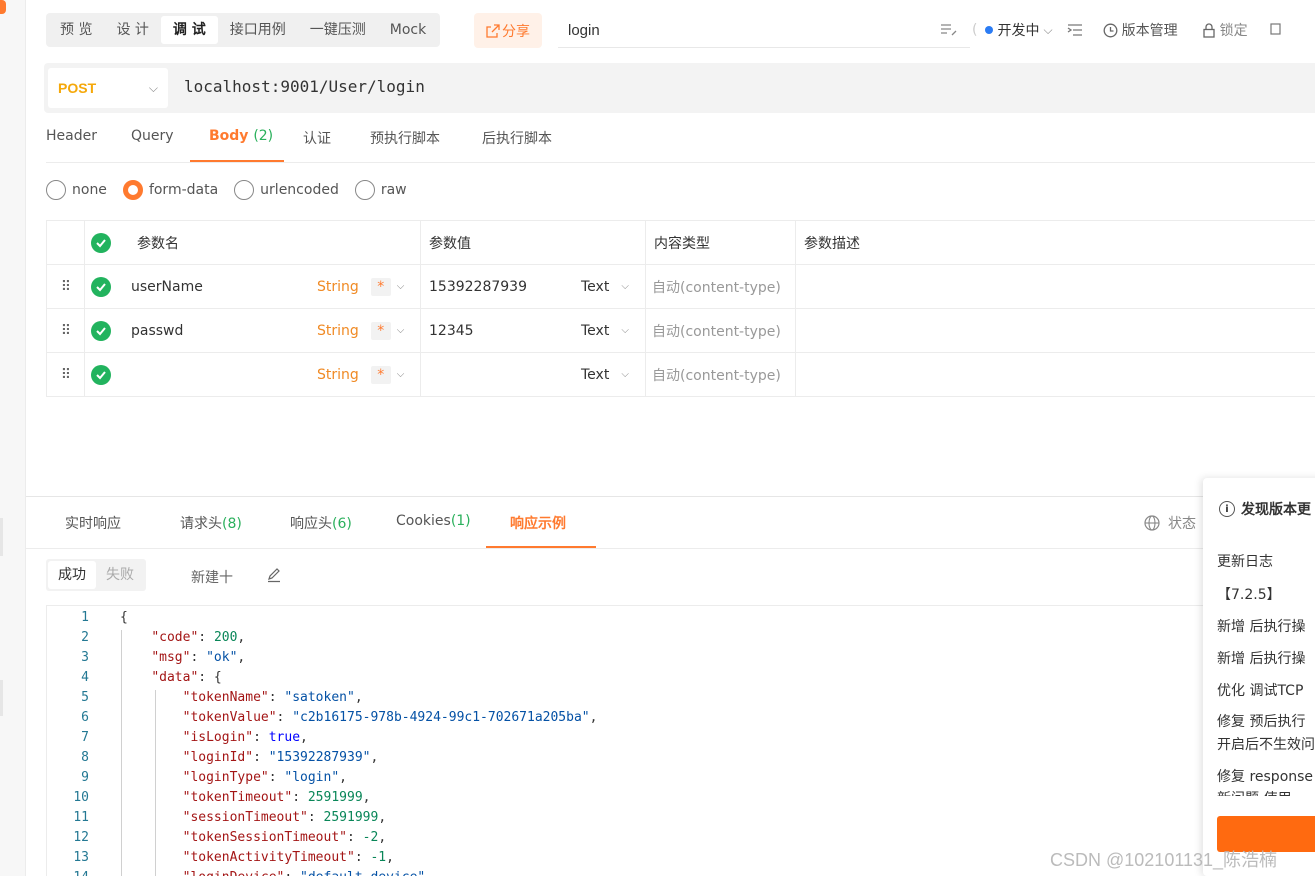 This screenshot has width=1315, height=876. Describe the element at coordinates (71, 136) in the screenshot. I see `tab-header: Header` at that location.